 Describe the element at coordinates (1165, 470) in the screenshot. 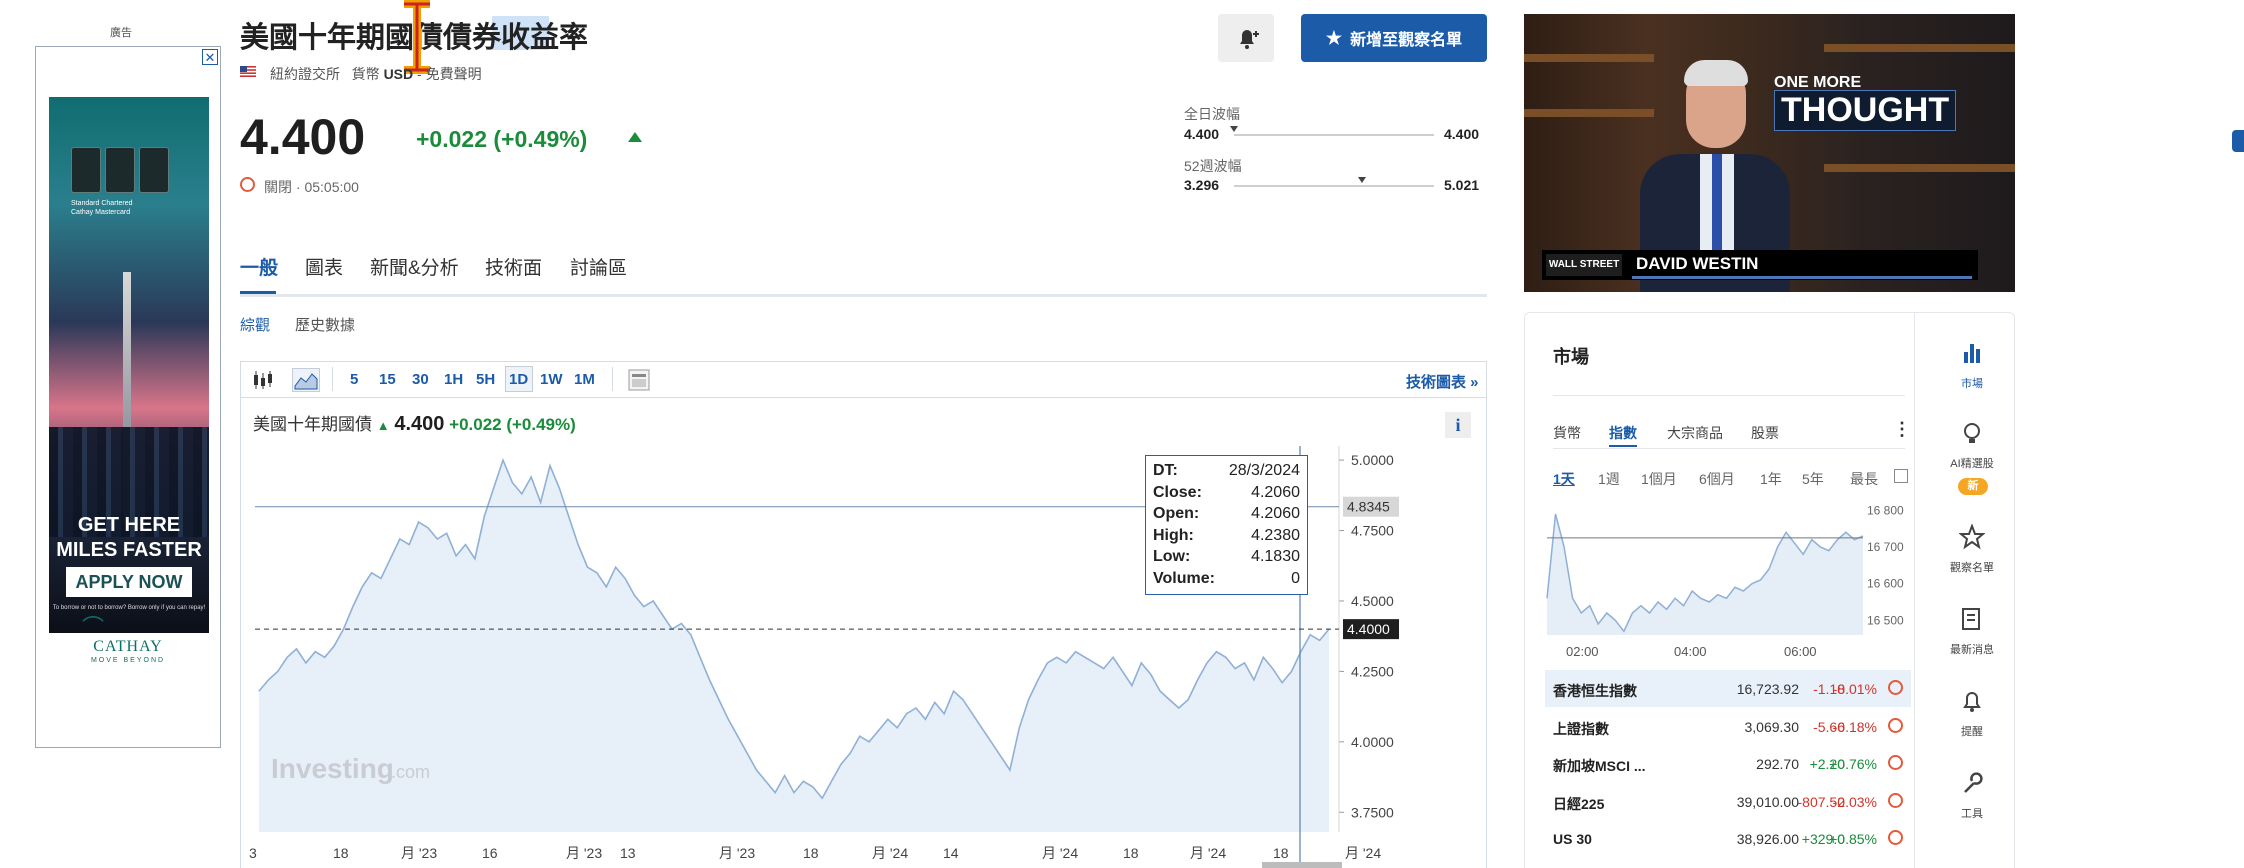

I see `tooltip-key: DT:` at that location.